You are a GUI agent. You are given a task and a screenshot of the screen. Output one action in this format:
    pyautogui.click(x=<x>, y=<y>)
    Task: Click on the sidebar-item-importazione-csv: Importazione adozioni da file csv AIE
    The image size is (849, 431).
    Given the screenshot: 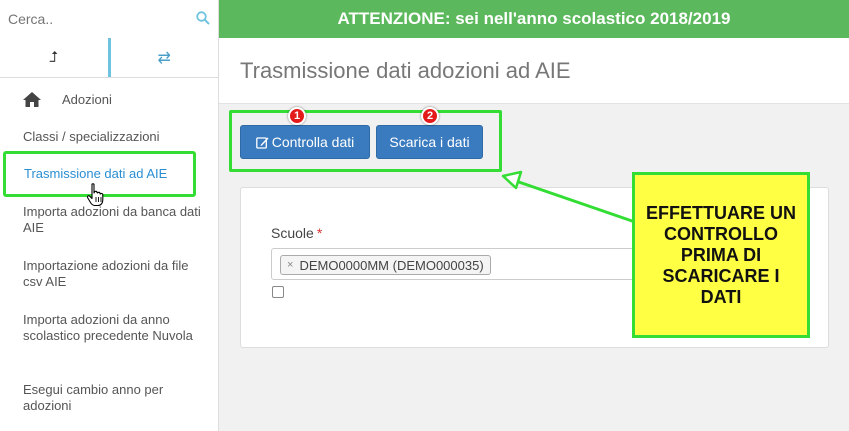 What is the action you would take?
    pyautogui.click(x=109, y=274)
    